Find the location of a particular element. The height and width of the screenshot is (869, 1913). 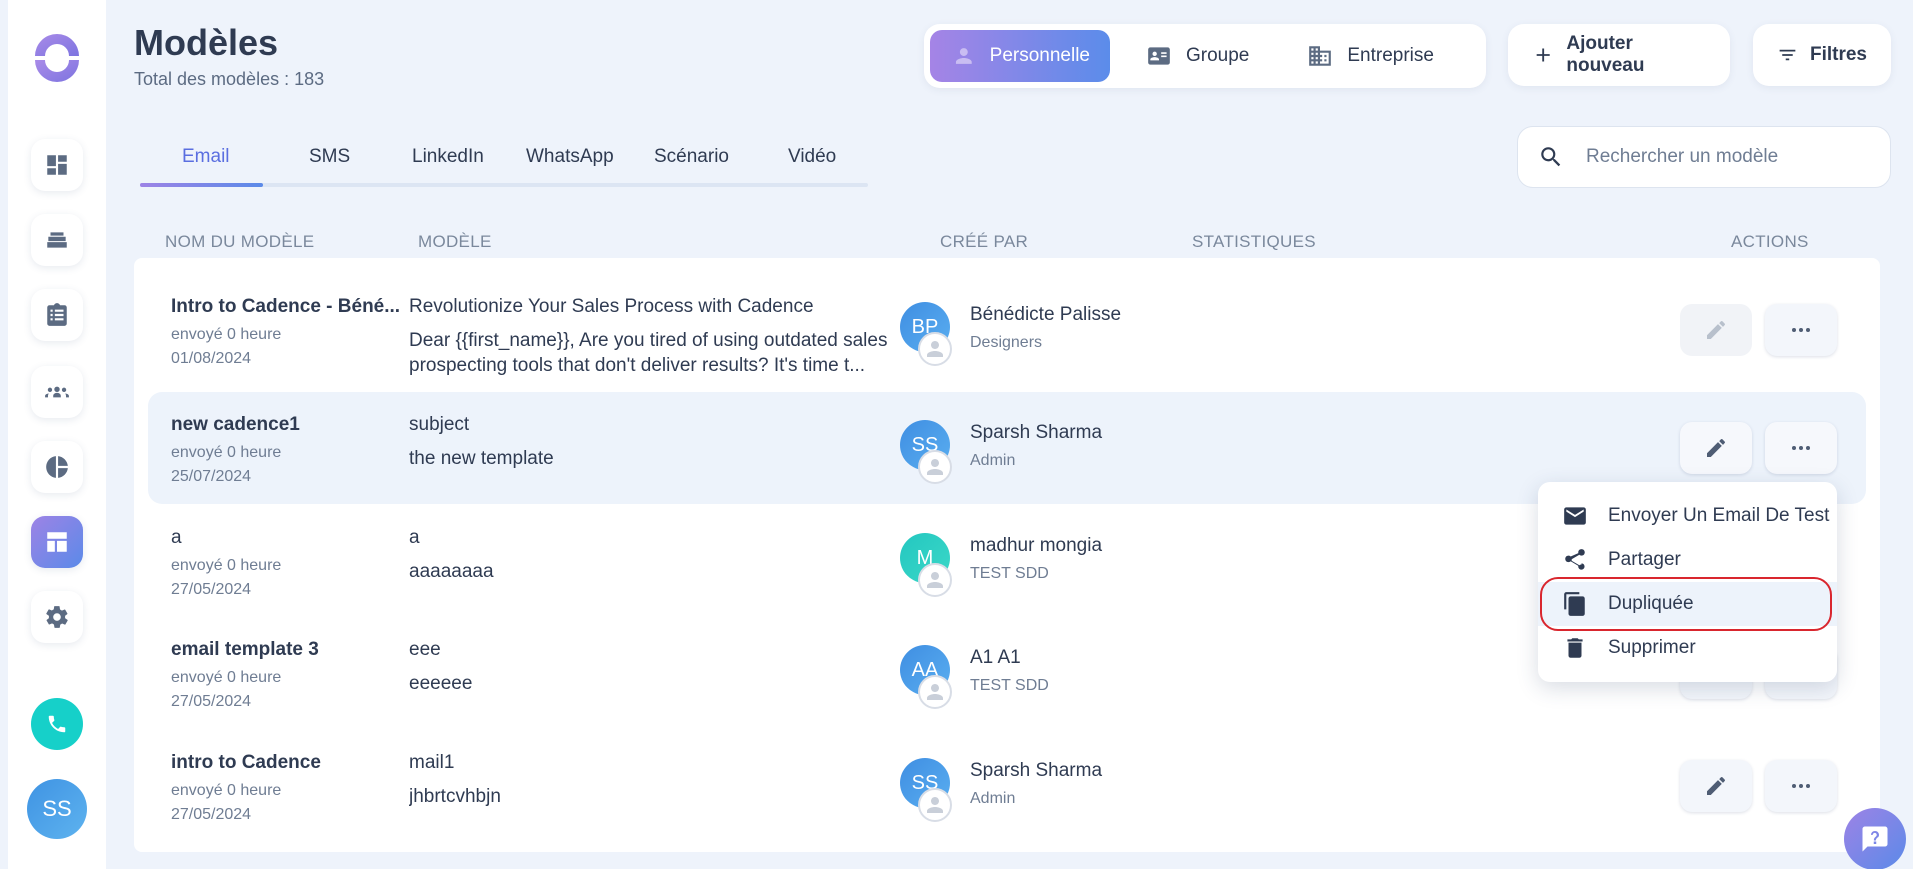

template-date: 25/07/2024 is located at coordinates (211, 476).